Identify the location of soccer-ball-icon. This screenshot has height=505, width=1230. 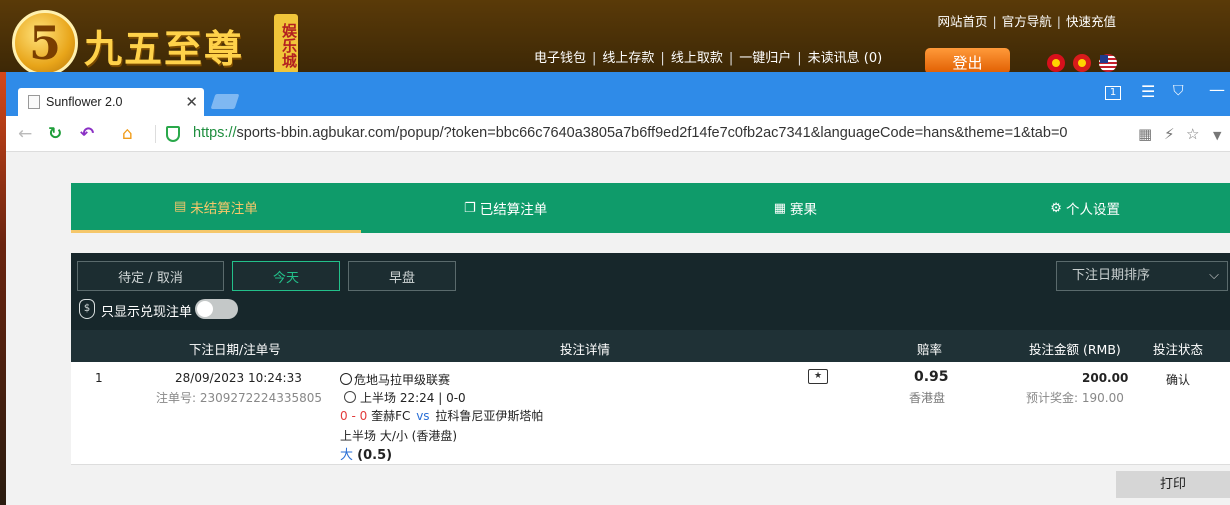
(346, 379).